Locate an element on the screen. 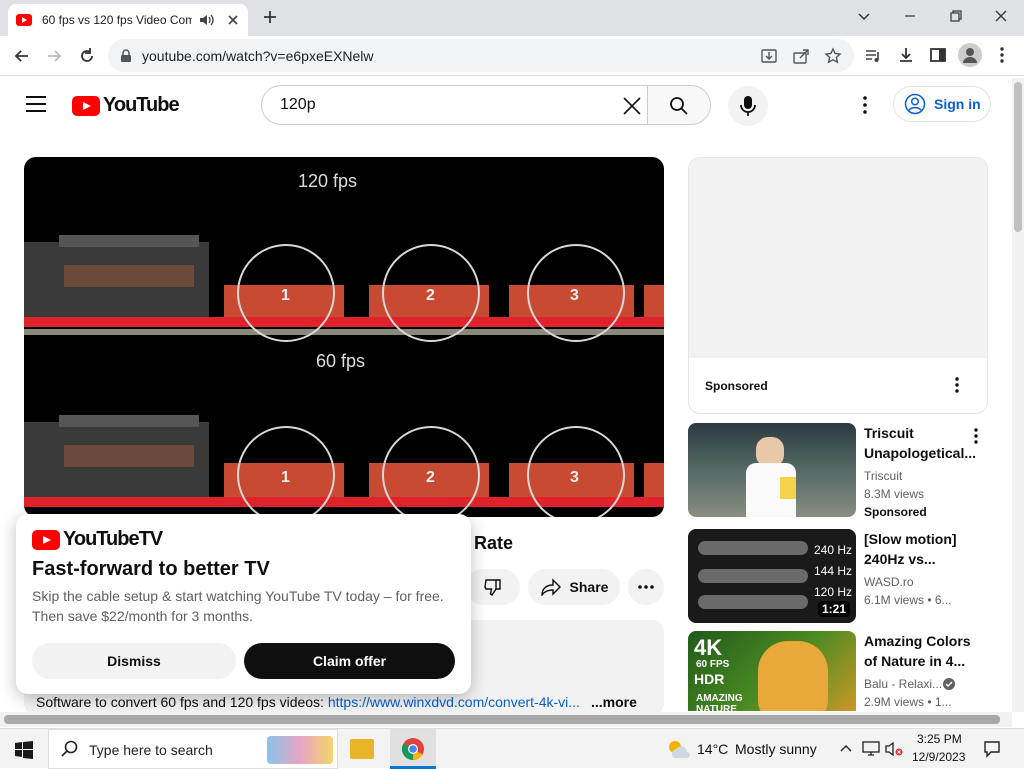 The image size is (1024, 769). account-circle-icon is located at coordinates (915, 104).